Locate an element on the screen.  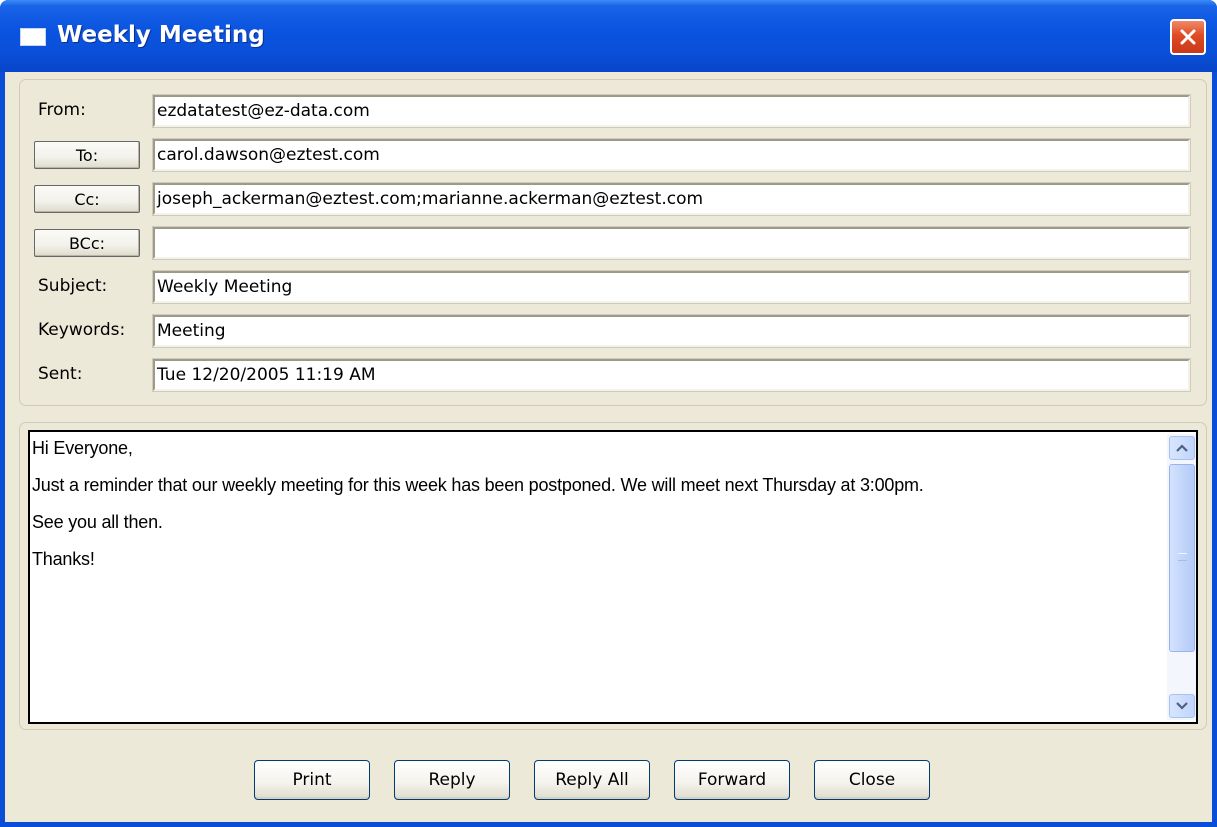
scroll-down-button is located at coordinates (1182, 706).